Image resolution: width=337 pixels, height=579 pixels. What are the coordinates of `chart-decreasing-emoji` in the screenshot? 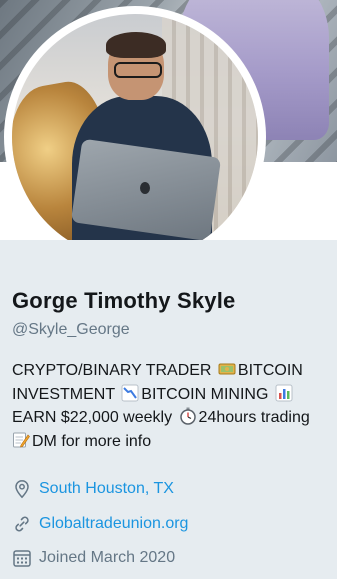 It's located at (130, 392).